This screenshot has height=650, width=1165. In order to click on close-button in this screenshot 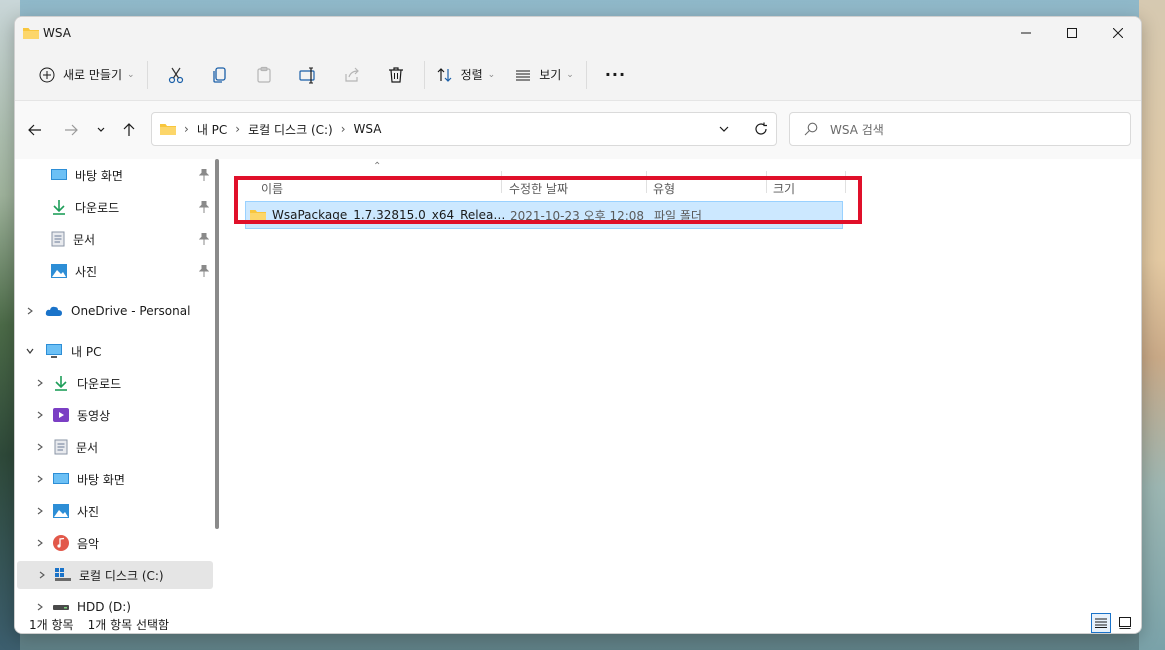, I will do `click(1118, 33)`.